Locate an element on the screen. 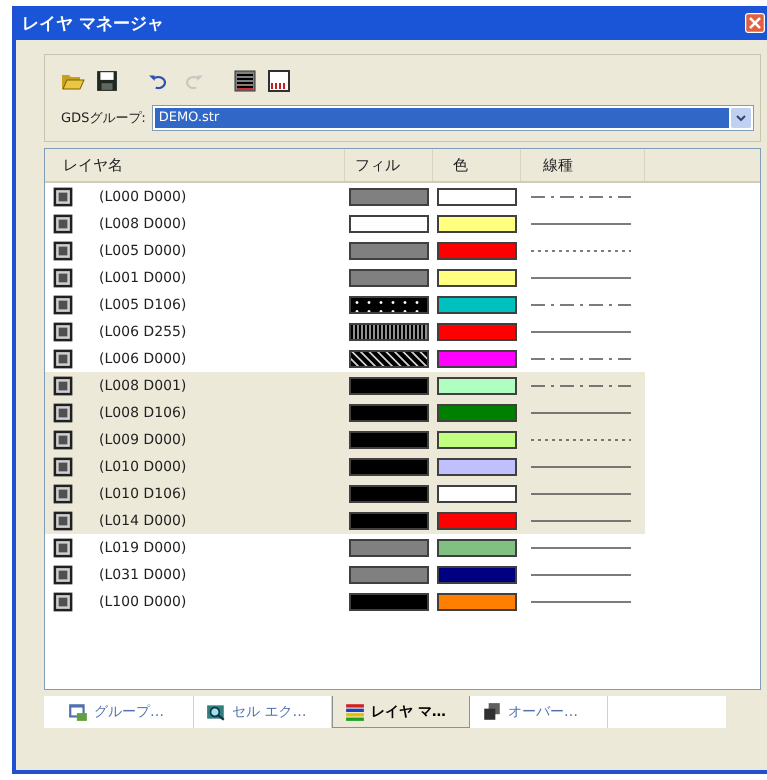  layer-row: (L001 D000) is located at coordinates (345, 277).